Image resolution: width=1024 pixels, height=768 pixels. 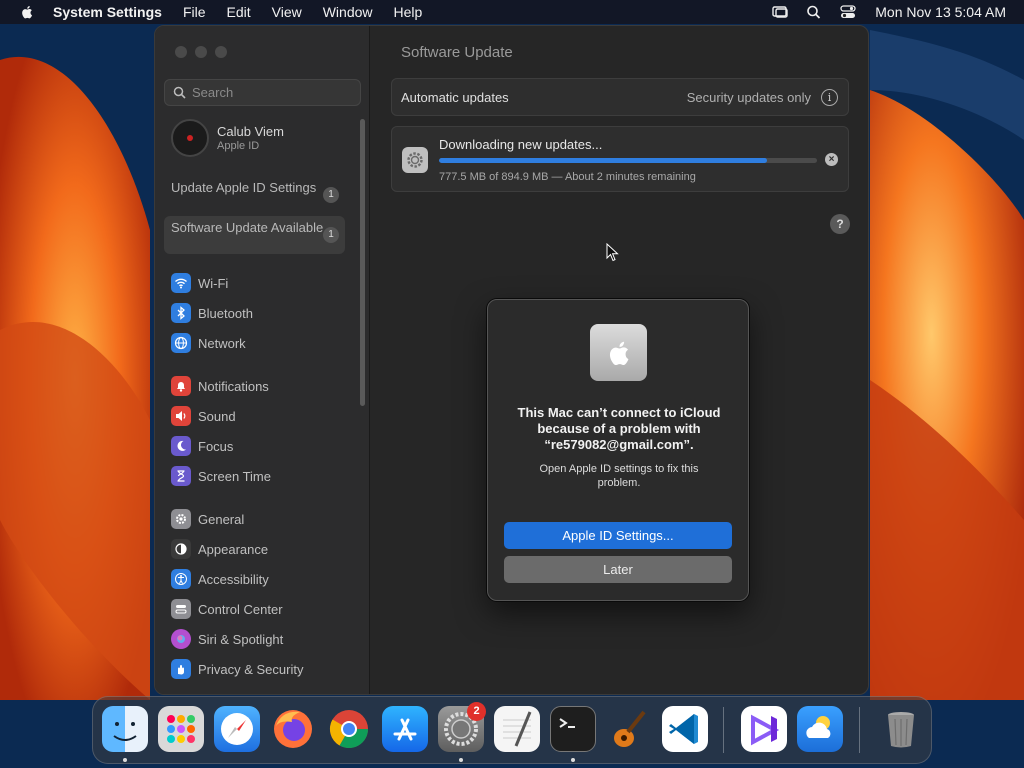 I want to click on safari-icon, so click(x=237, y=729).